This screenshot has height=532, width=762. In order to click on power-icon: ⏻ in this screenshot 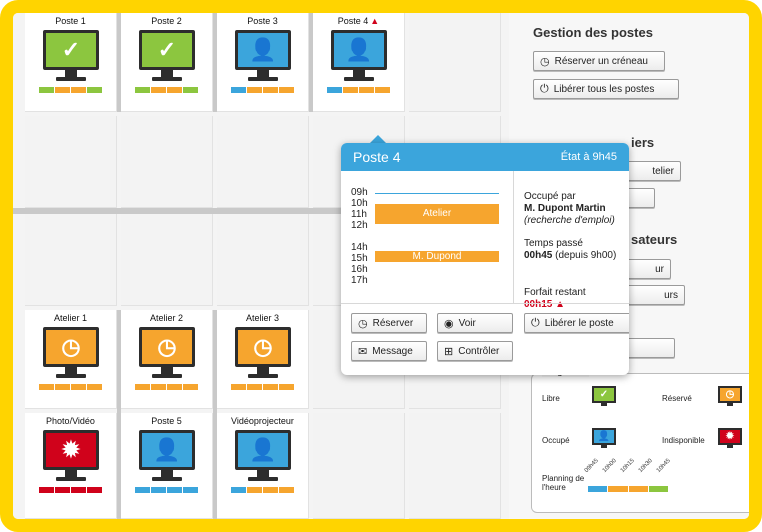, I will do `click(544, 88)`.